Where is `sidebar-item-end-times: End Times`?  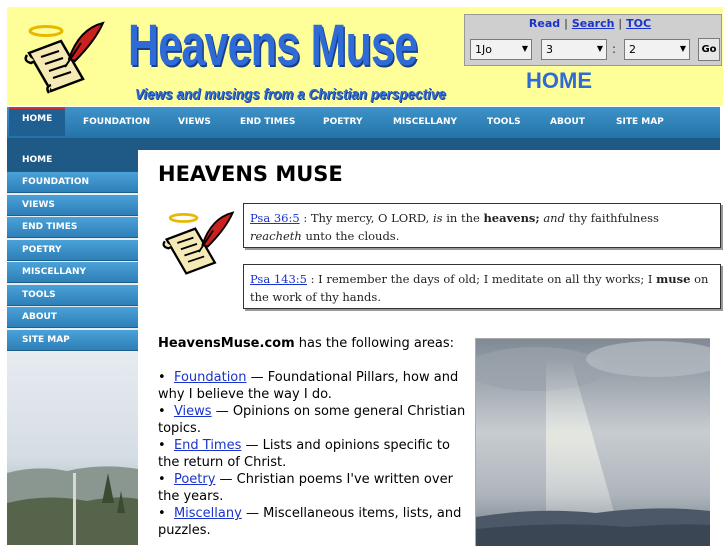
sidebar-item-end-times: End Times is located at coordinates (72, 227).